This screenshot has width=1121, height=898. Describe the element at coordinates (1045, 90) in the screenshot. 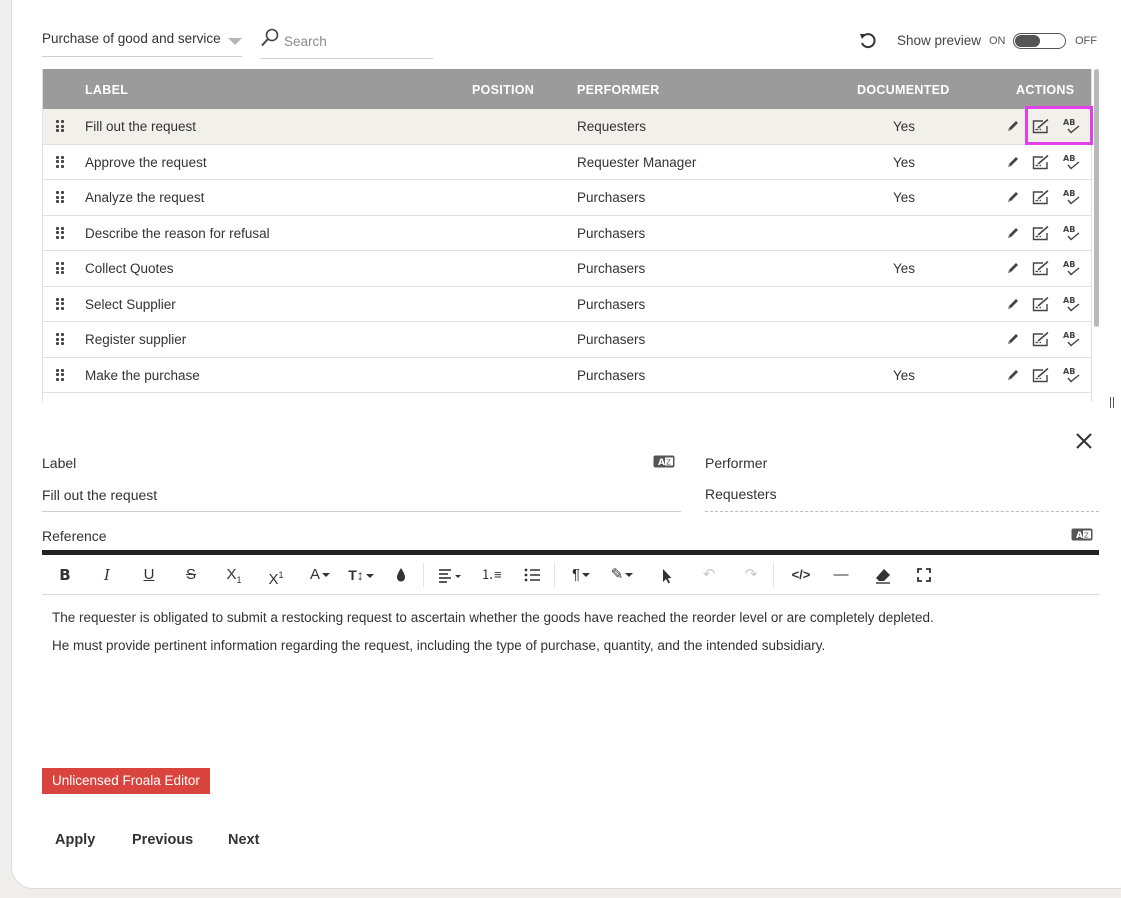

I see `column-actions: ACTIONS` at that location.